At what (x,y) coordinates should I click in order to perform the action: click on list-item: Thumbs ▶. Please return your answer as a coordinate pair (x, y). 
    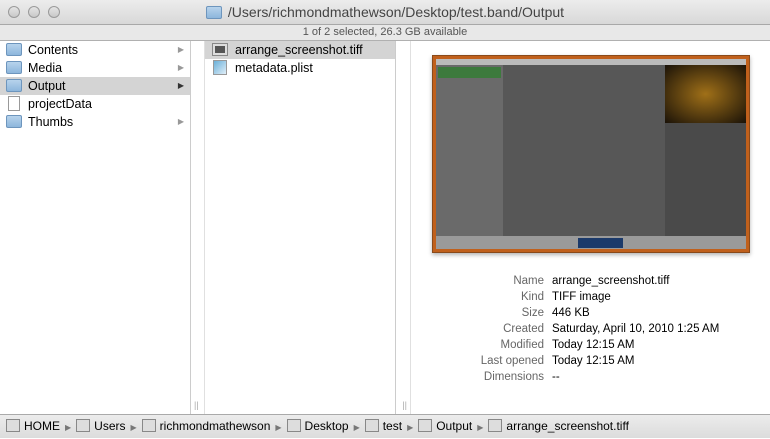
    Looking at the image, I should click on (95, 122).